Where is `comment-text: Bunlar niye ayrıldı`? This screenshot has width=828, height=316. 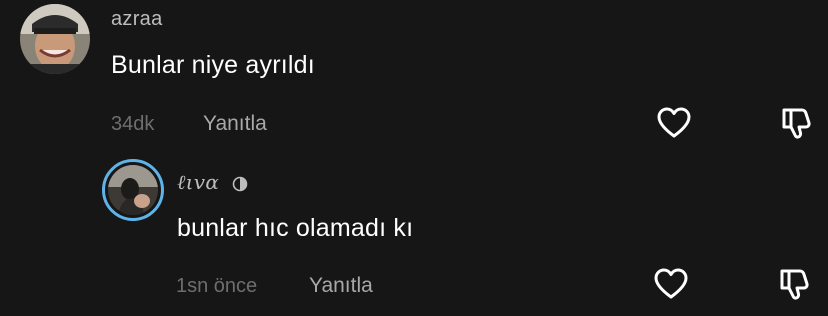 comment-text: Bunlar niye ayrıldı is located at coordinates (213, 65).